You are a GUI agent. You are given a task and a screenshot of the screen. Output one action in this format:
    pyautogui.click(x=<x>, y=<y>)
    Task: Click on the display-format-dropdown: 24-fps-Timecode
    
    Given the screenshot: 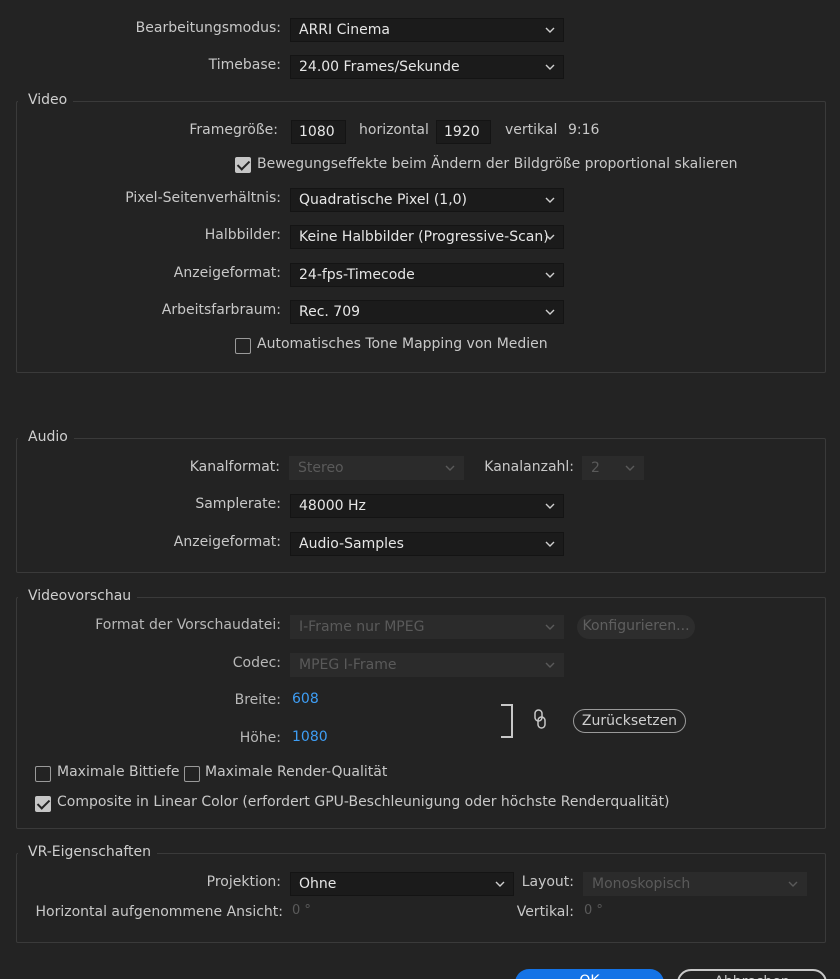 What is the action you would take?
    pyautogui.click(x=427, y=275)
    